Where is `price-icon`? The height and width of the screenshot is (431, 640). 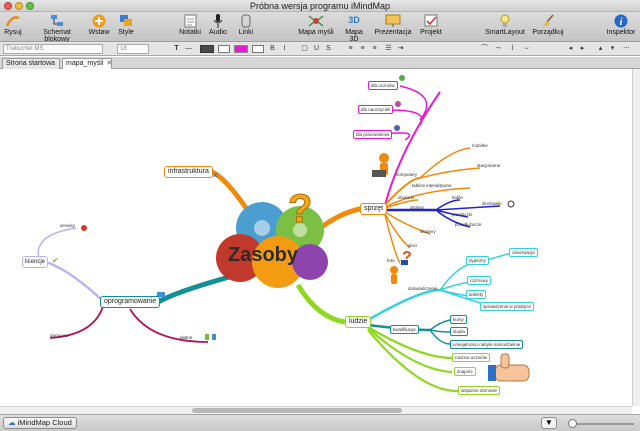
price-icon is located at coordinates (207, 337).